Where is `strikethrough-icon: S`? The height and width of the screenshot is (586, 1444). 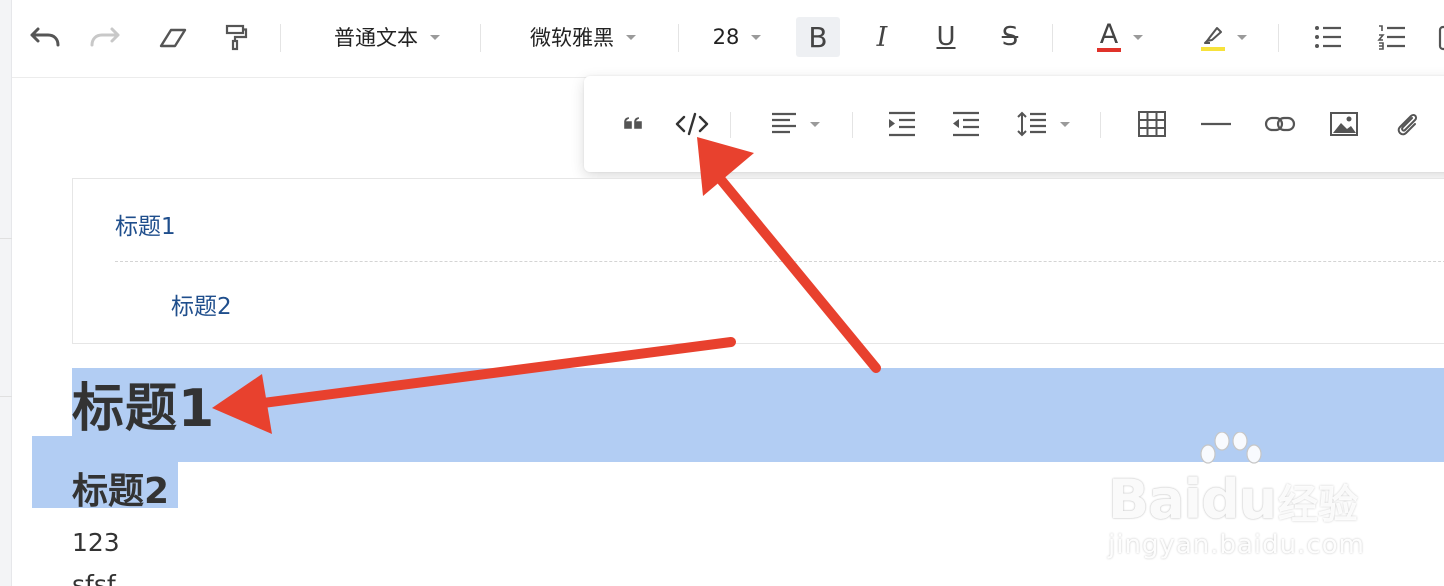 strikethrough-icon: S is located at coordinates (1010, 37).